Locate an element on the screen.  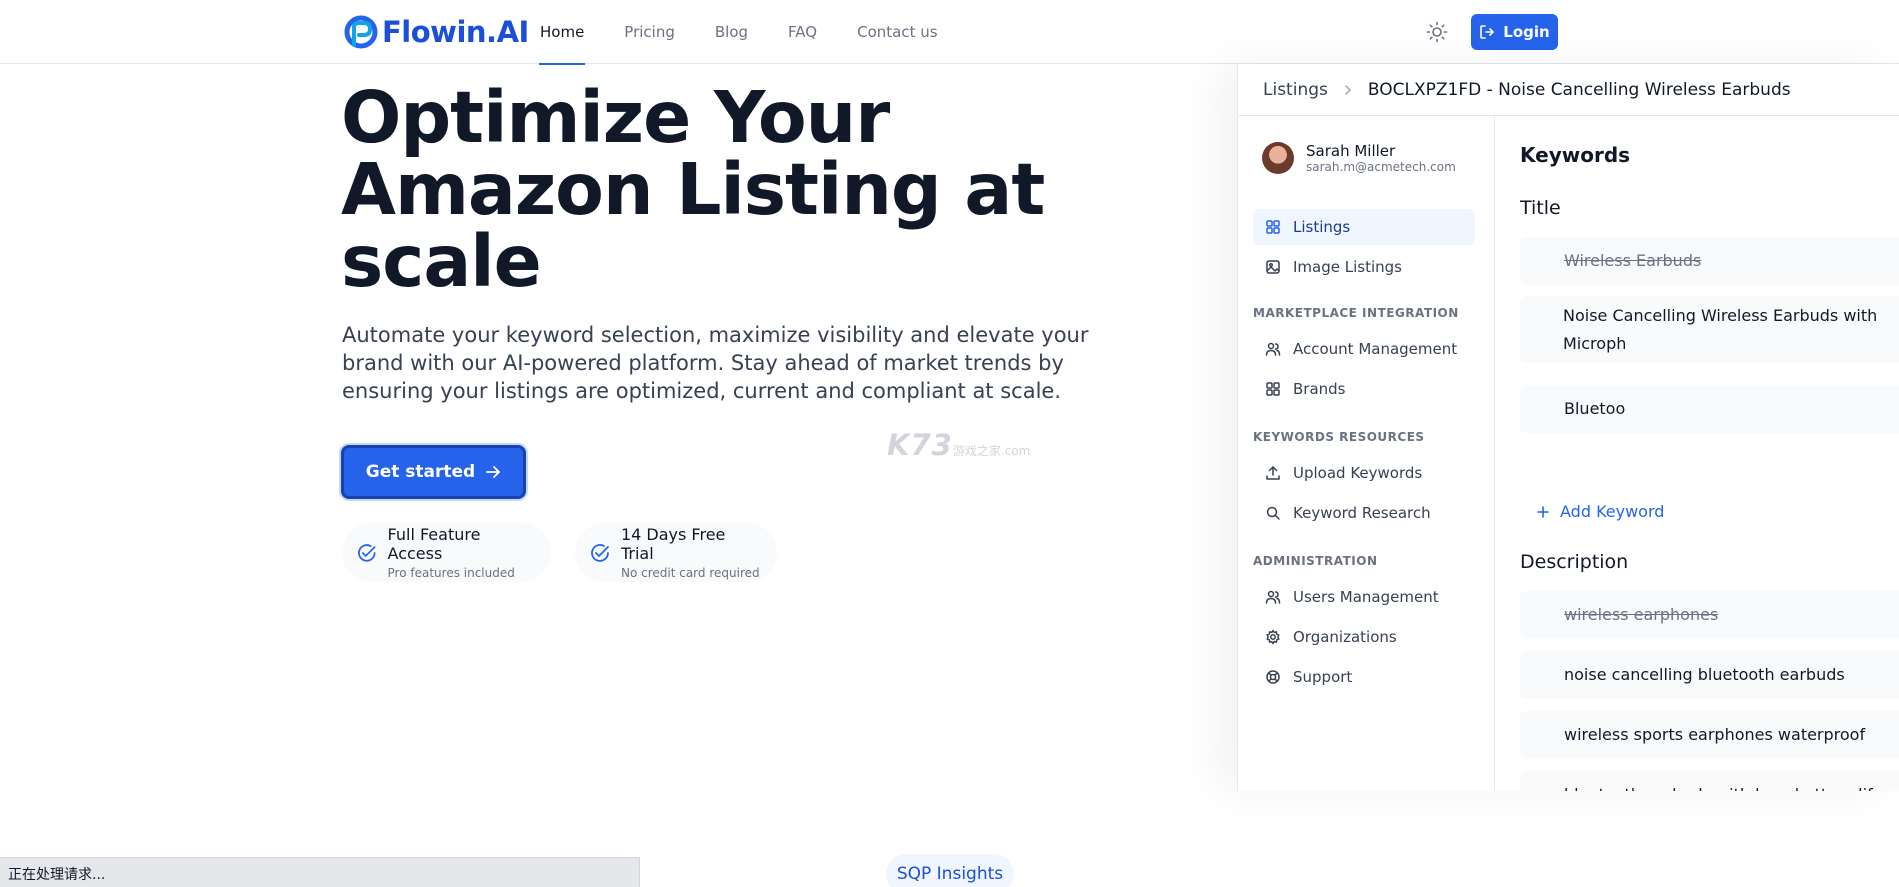
get-started-button: Get started is located at coordinates (433, 472).